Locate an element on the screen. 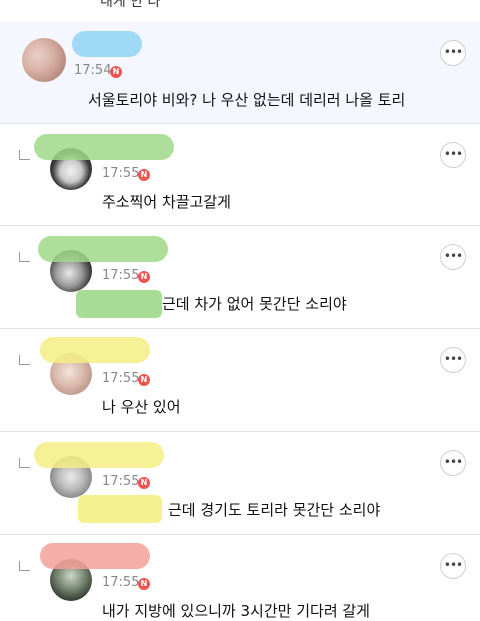 Image resolution: width=480 pixels, height=621 pixels. previous-comment-stub: 내게 안 나 is located at coordinates (240, 11).